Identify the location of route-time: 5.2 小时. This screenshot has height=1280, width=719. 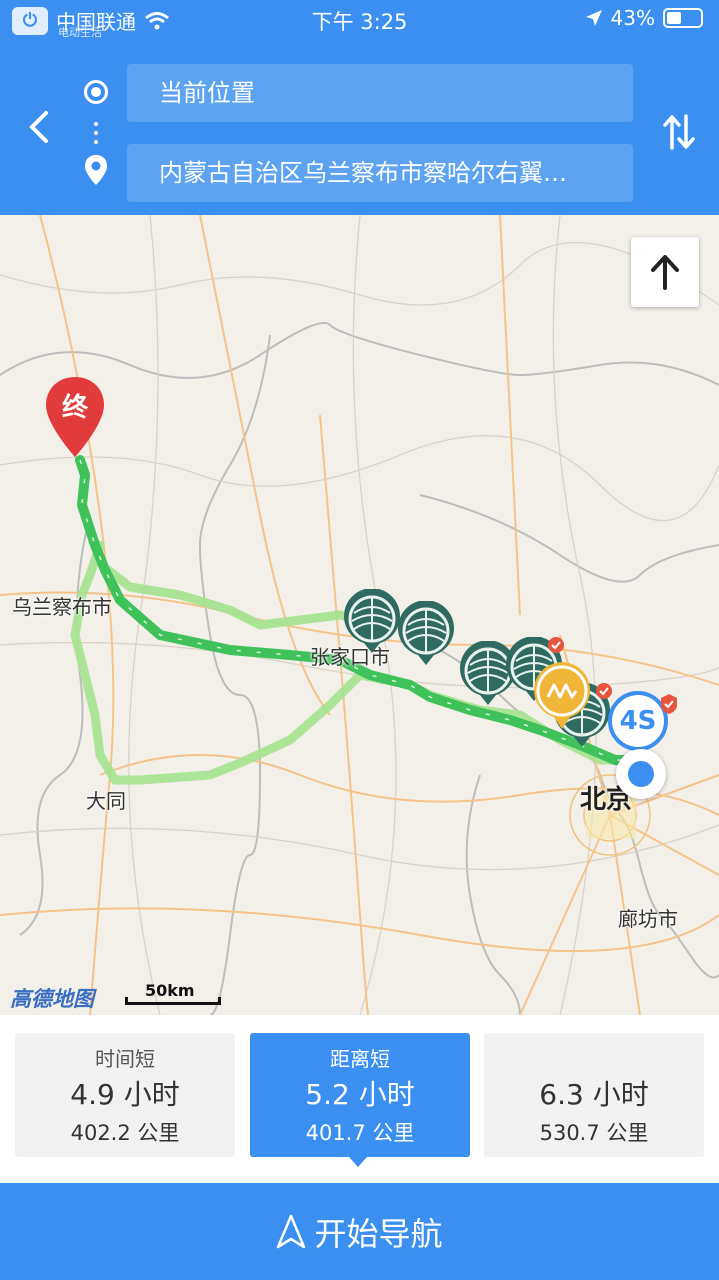
(360, 1094).